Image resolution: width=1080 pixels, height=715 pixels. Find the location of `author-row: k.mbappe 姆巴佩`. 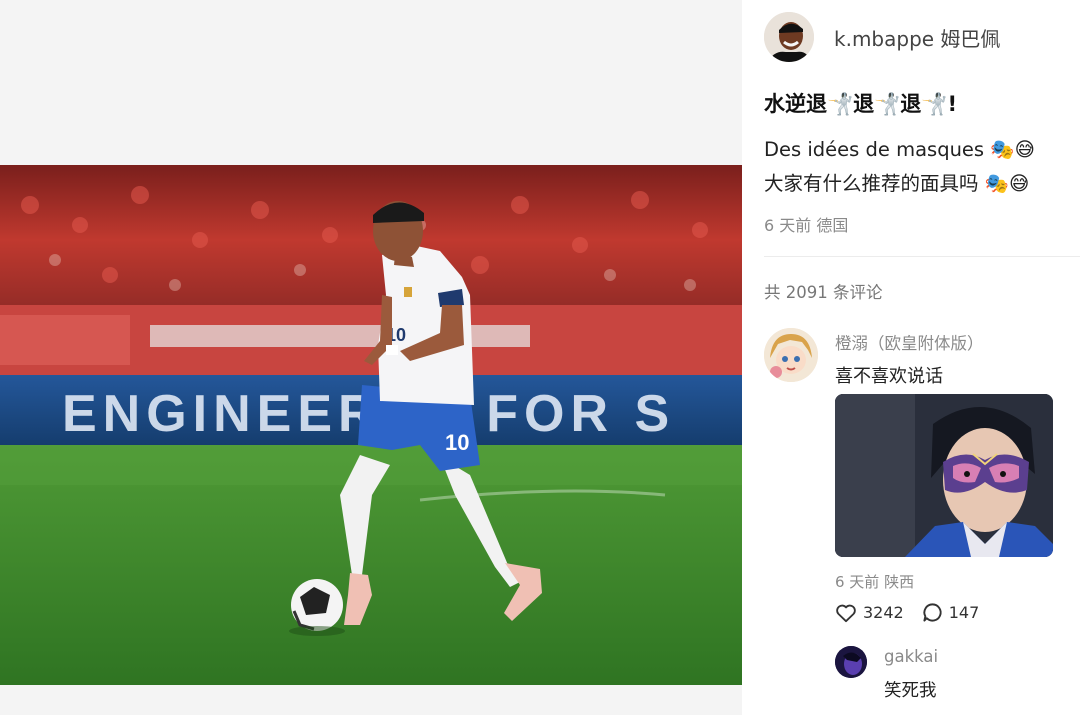

author-row: k.mbappe 姆巴佩 is located at coordinates (882, 37).